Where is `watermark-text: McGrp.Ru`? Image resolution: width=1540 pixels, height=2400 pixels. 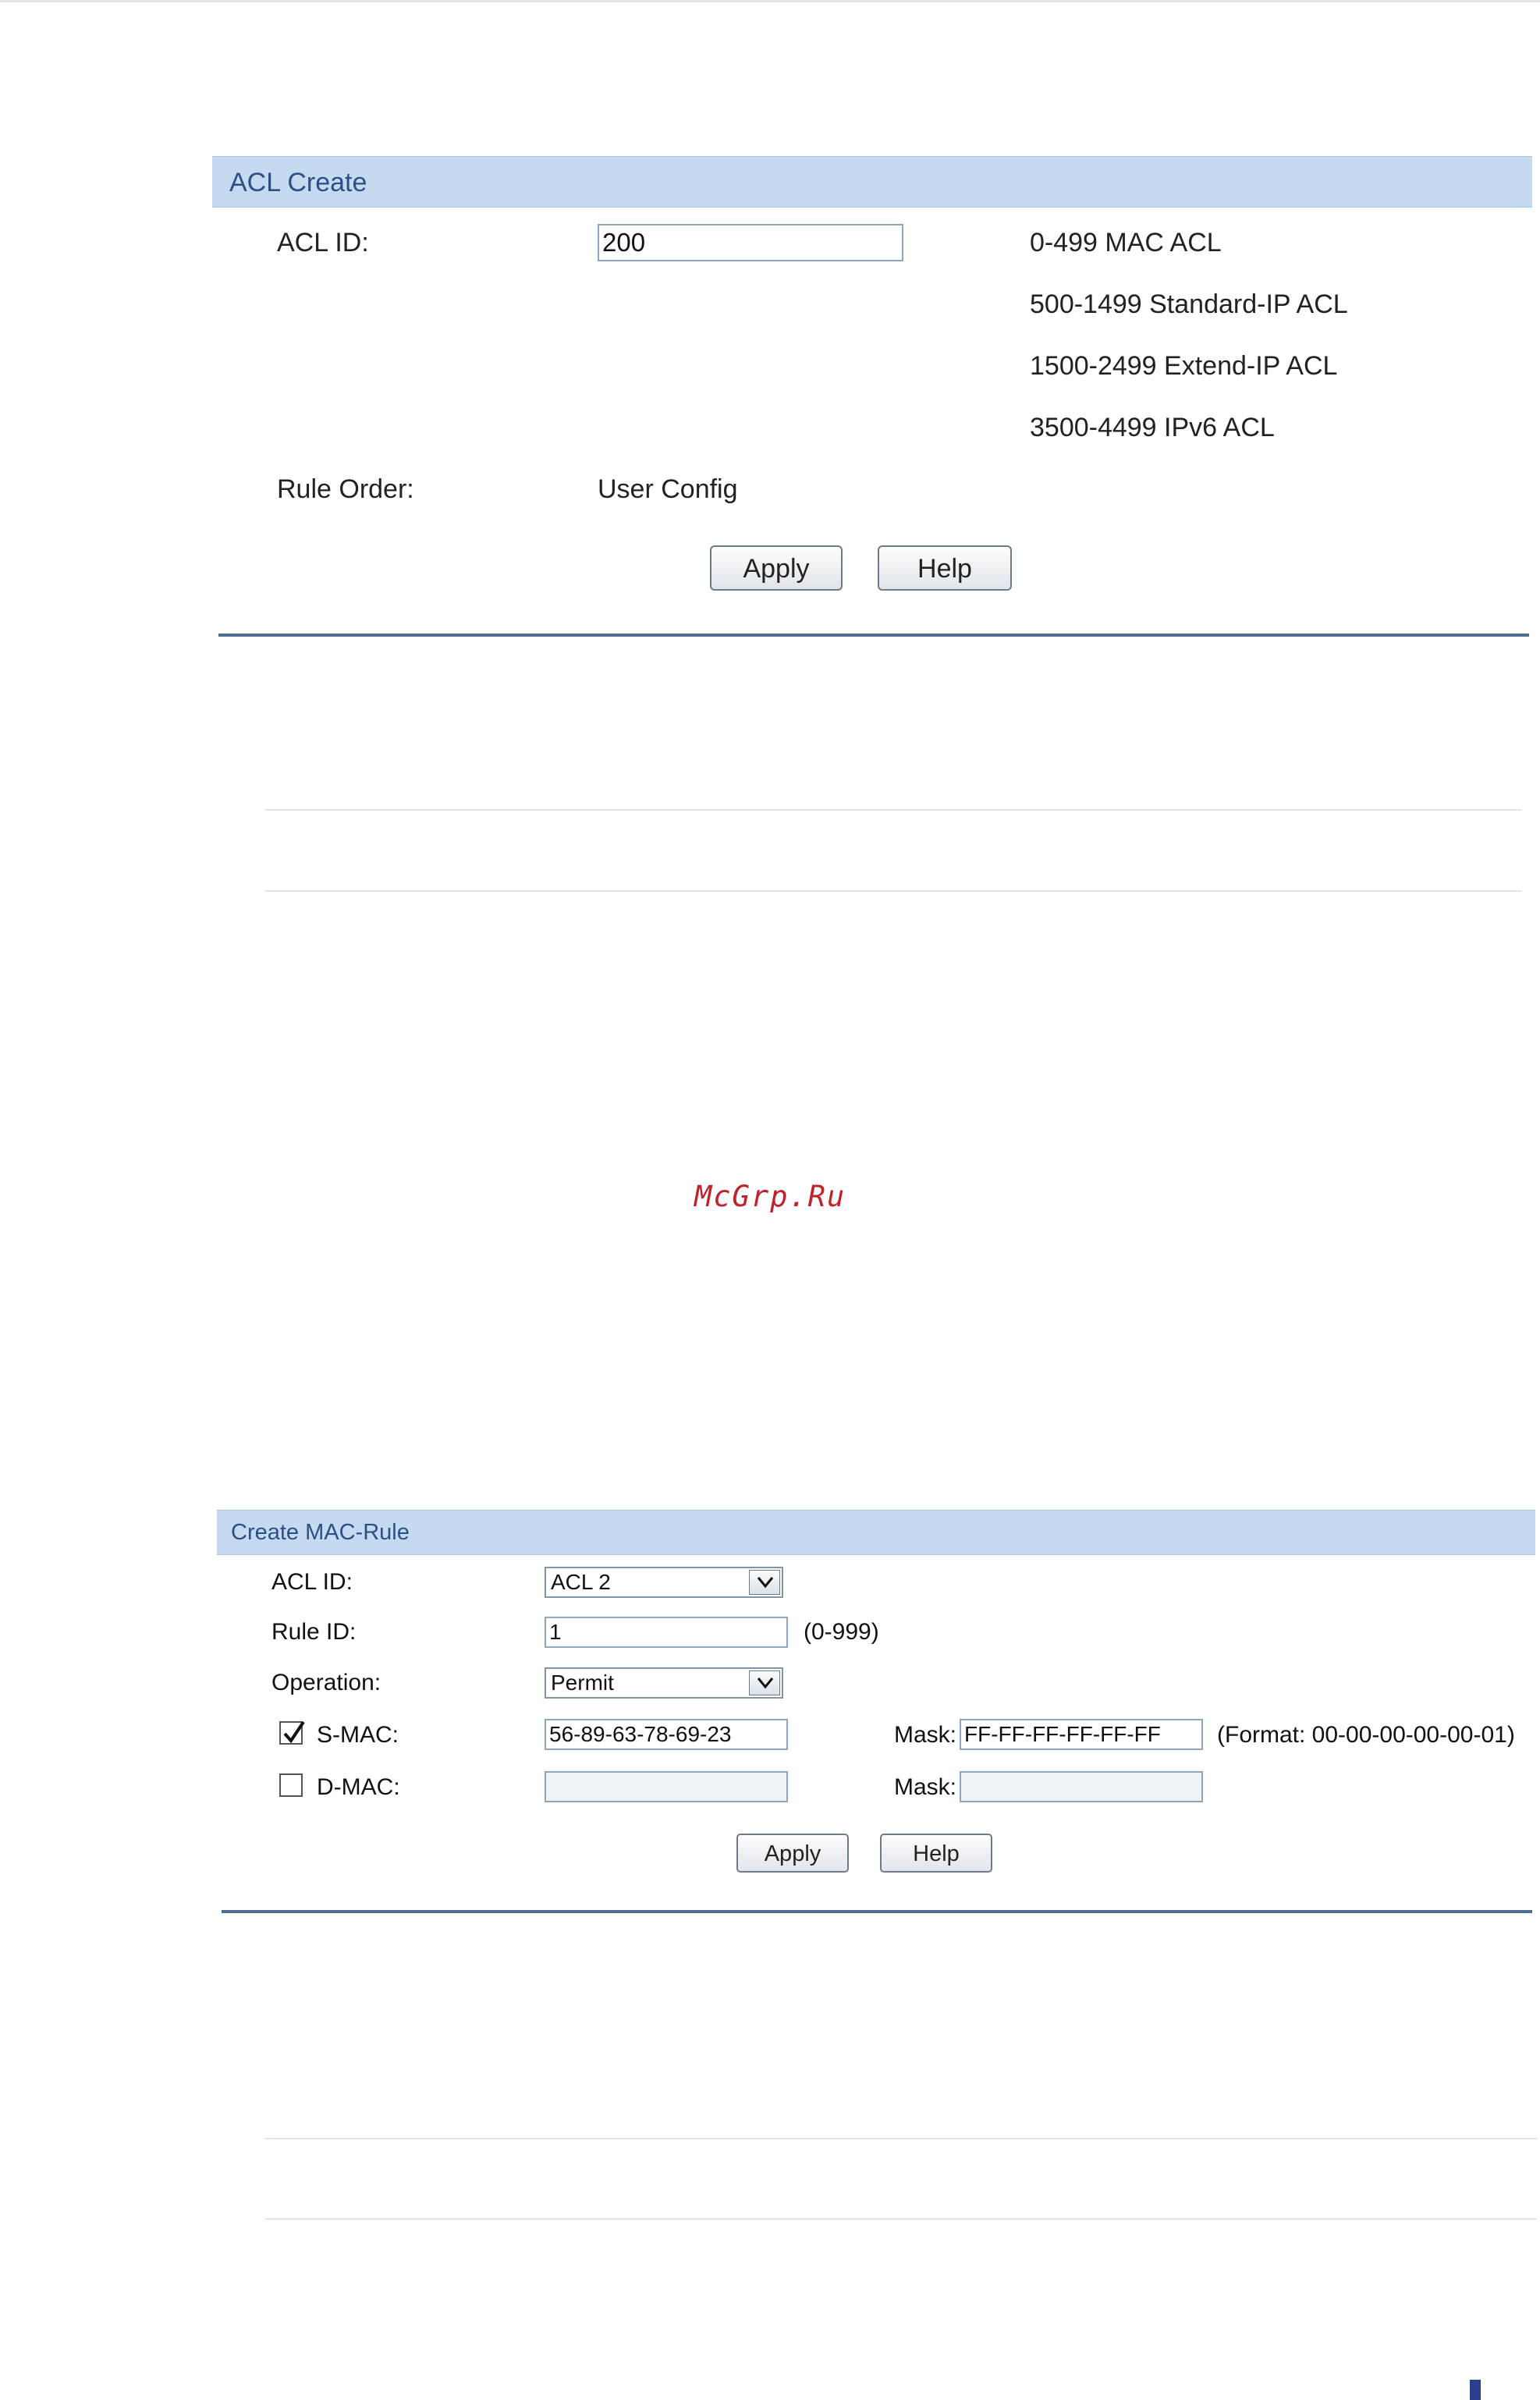 watermark-text: McGrp.Ru is located at coordinates (770, 1196).